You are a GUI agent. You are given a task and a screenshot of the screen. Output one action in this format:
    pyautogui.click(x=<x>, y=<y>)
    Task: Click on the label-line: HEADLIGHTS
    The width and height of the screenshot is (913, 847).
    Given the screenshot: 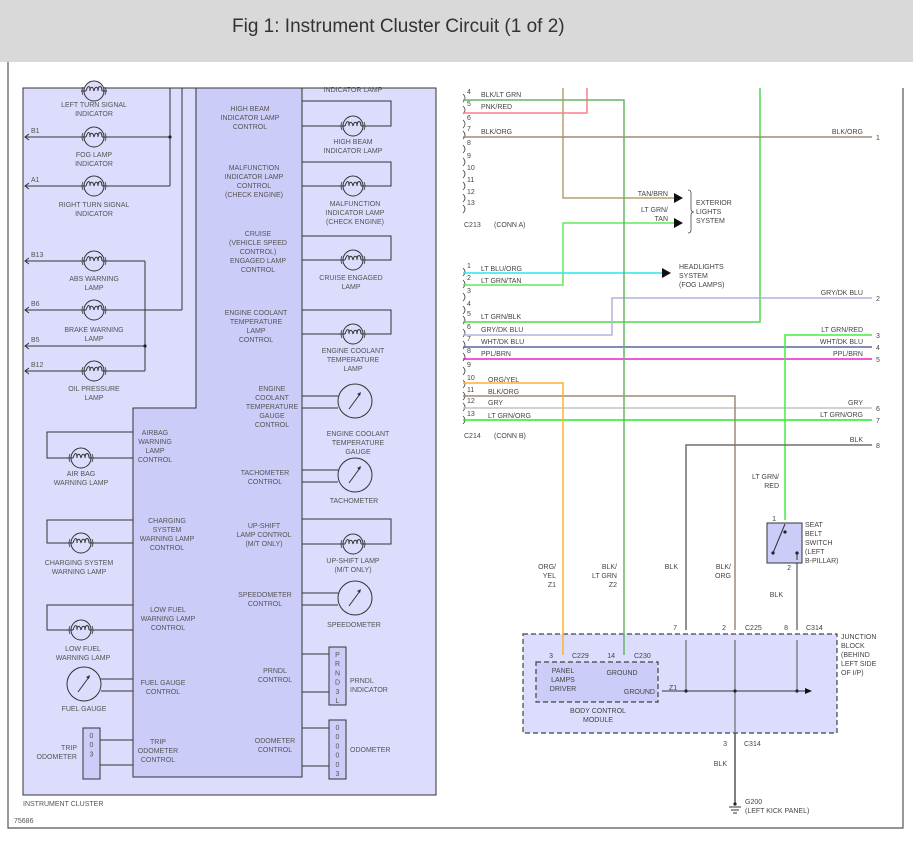 What is the action you would take?
    pyautogui.click(x=701, y=267)
    